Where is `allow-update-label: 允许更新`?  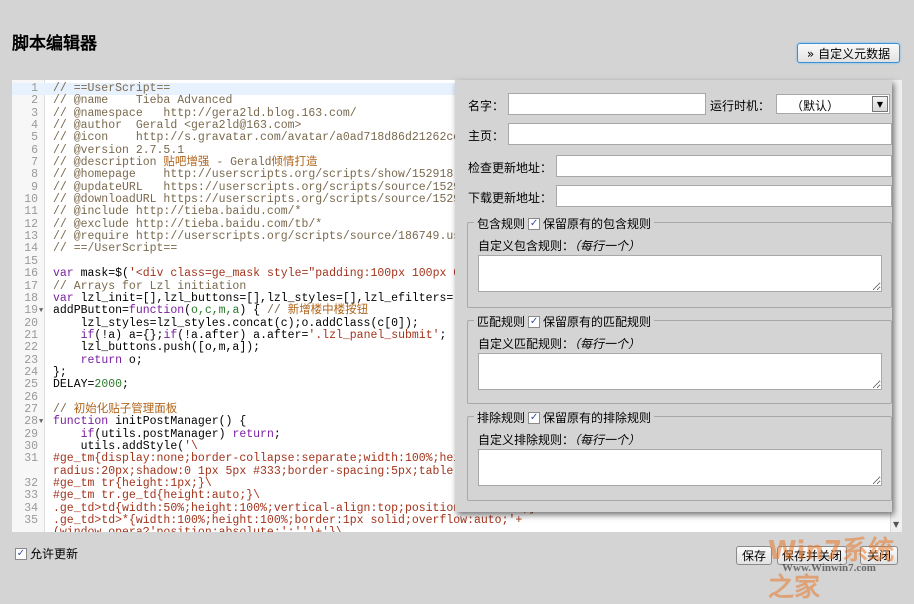 allow-update-label: 允许更新 is located at coordinates (54, 553).